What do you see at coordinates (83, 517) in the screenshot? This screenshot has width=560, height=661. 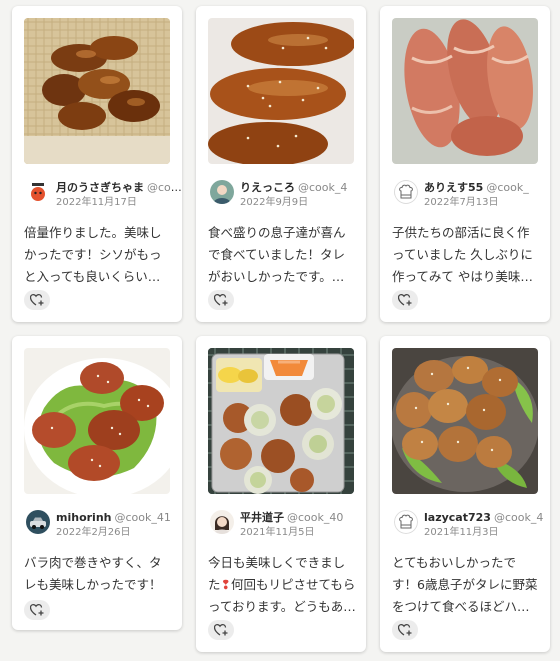 I see `author-name: mihorinh` at bounding box center [83, 517].